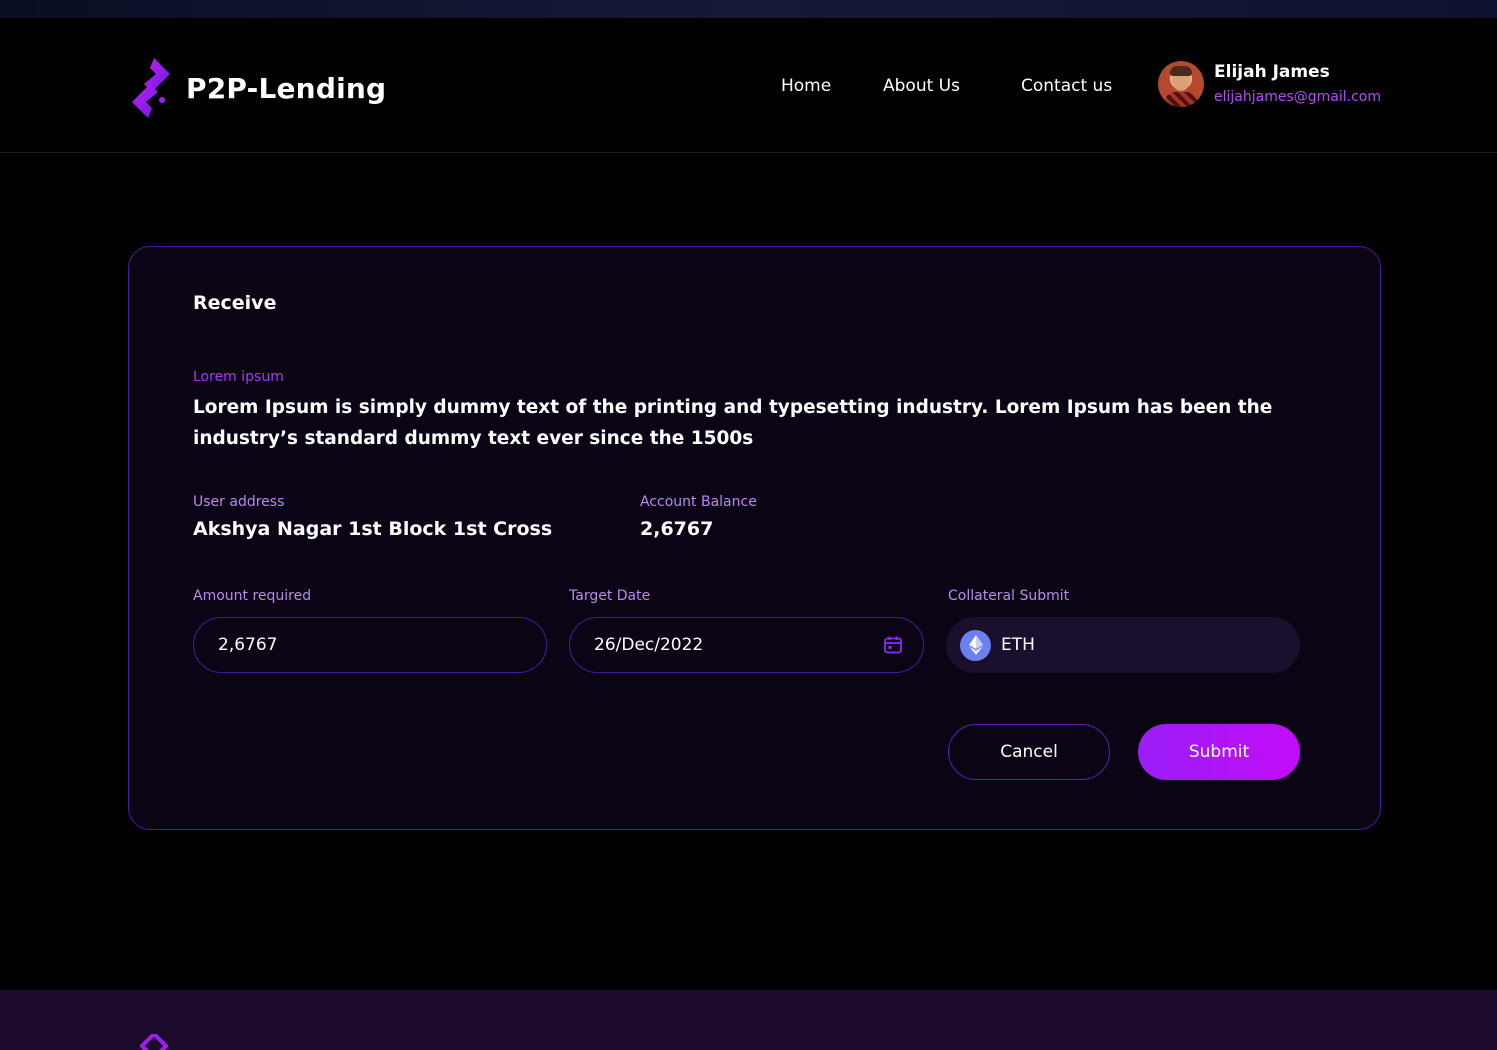 The height and width of the screenshot is (1050, 1497). What do you see at coordinates (151, 88) in the screenshot?
I see `p2p-logo-icon` at bounding box center [151, 88].